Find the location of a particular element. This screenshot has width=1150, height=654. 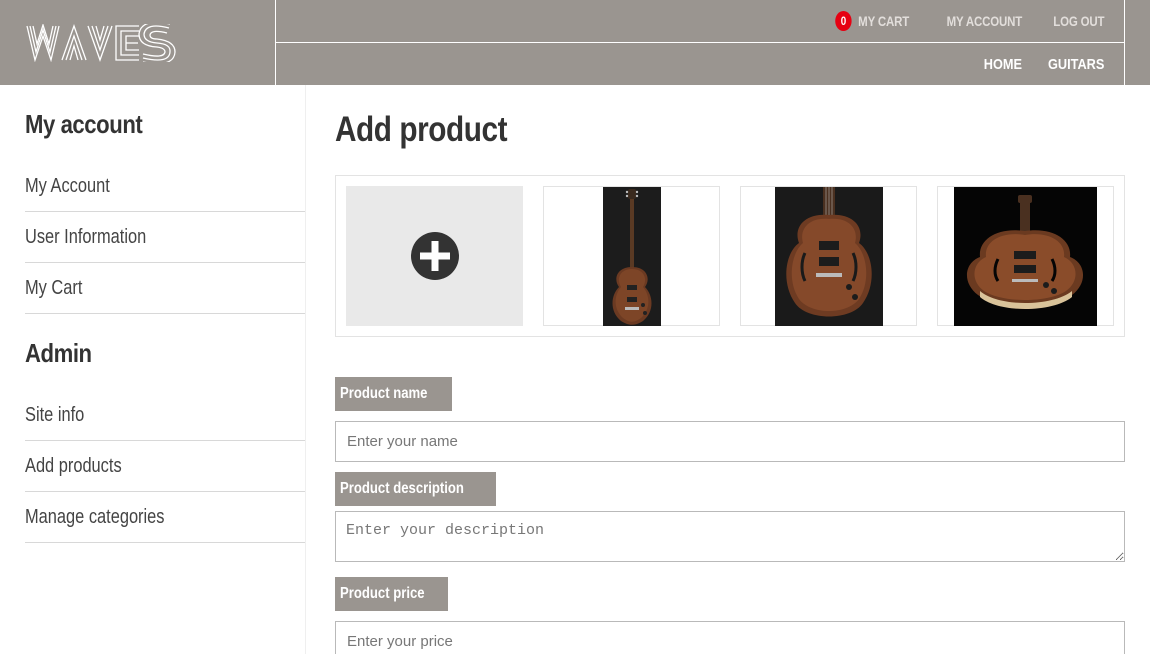

sidebar-item-label: Site info is located at coordinates (55, 414).